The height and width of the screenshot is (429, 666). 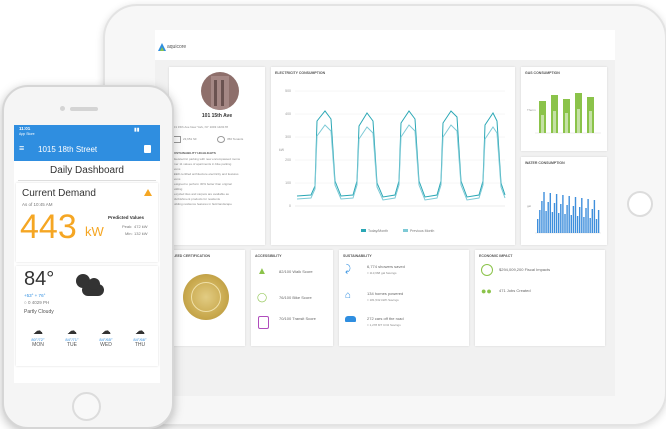 What do you see at coordinates (217, 116) in the screenshot?
I see `building-name: 101 15th Ave` at bounding box center [217, 116].